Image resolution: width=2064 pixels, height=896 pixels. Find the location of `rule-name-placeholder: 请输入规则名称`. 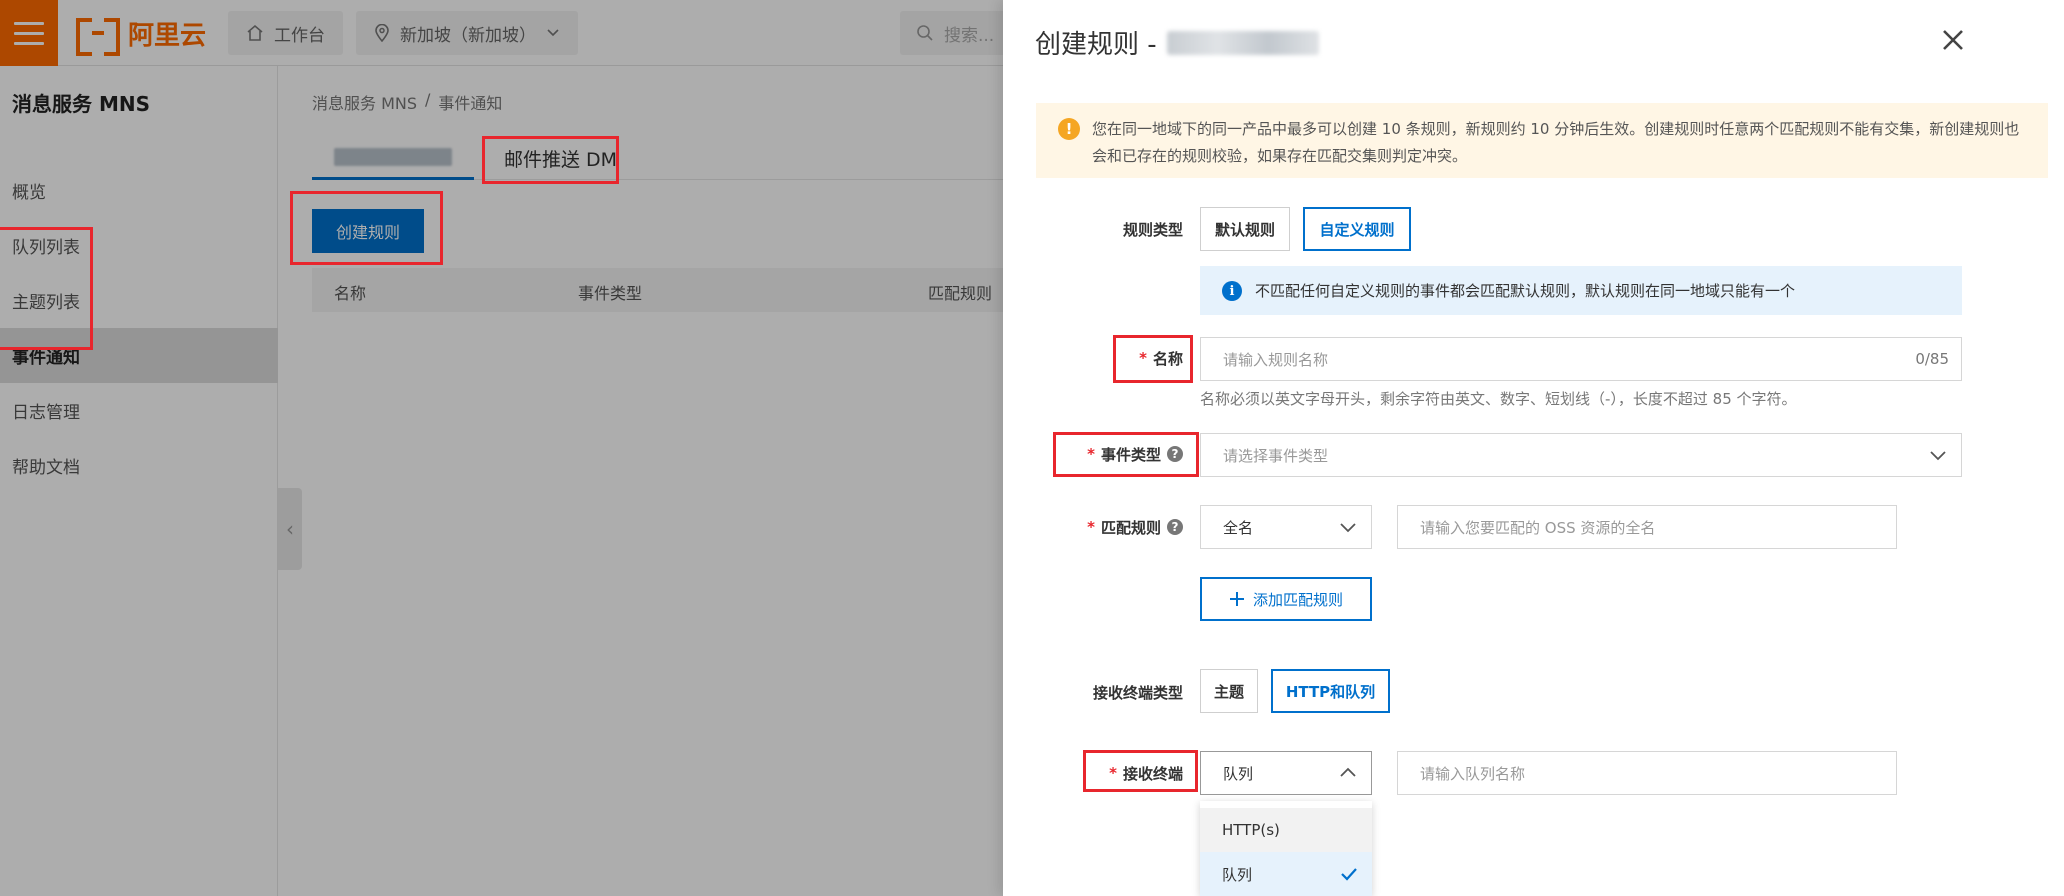

rule-name-placeholder: 请输入规则名称 is located at coordinates (1276, 359).